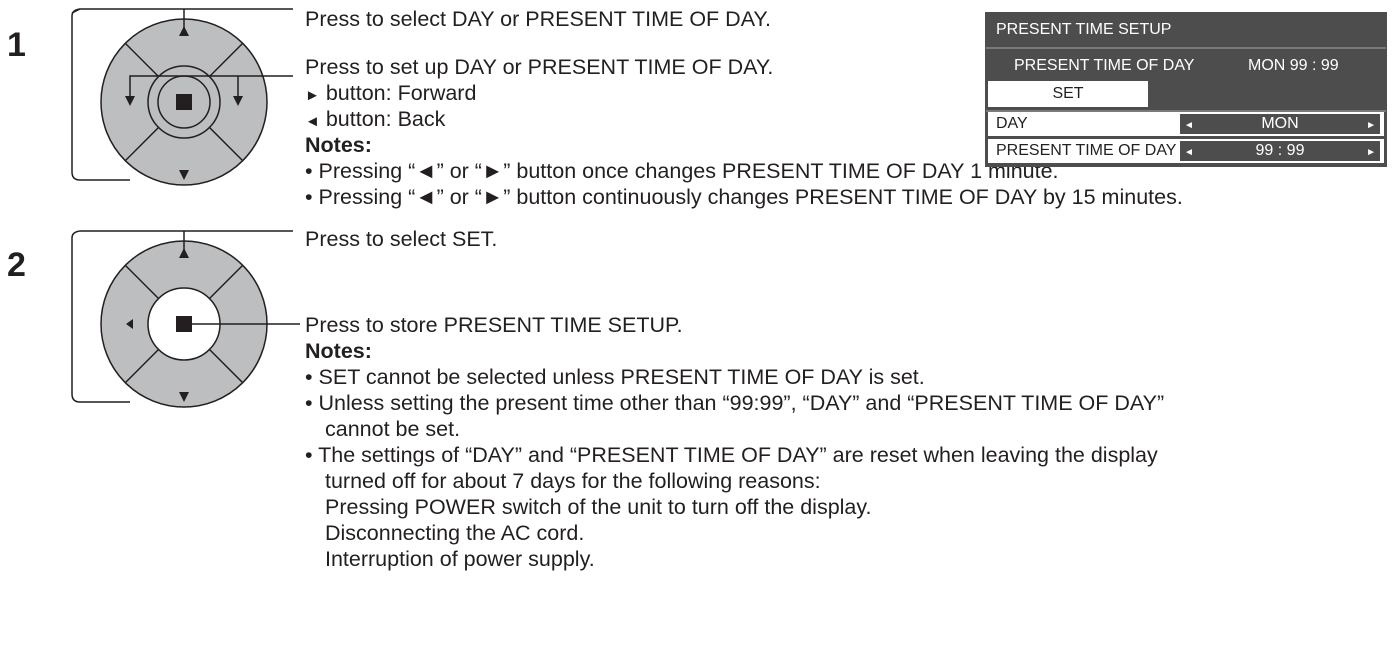  I want to click on menu-present-time-label: PRESENT TIME OF DAY, so click(1104, 65).